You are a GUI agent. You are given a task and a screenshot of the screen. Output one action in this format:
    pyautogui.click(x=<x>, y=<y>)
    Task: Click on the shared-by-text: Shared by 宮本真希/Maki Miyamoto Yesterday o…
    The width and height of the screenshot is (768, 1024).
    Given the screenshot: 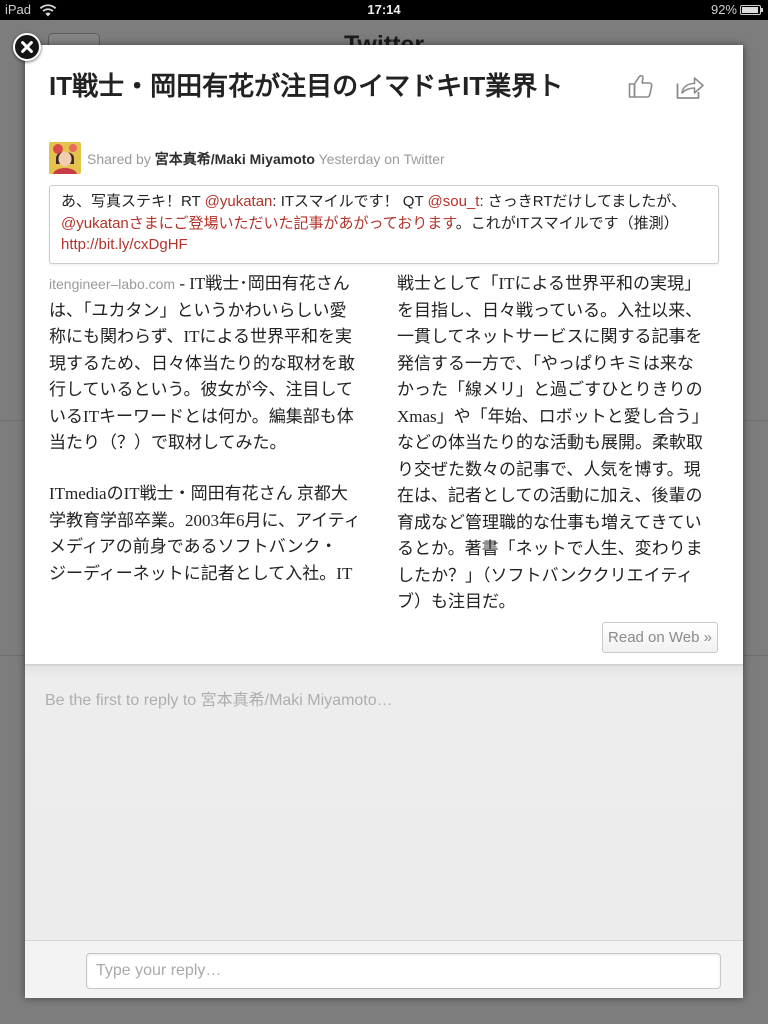 What is the action you would take?
    pyautogui.click(x=266, y=159)
    